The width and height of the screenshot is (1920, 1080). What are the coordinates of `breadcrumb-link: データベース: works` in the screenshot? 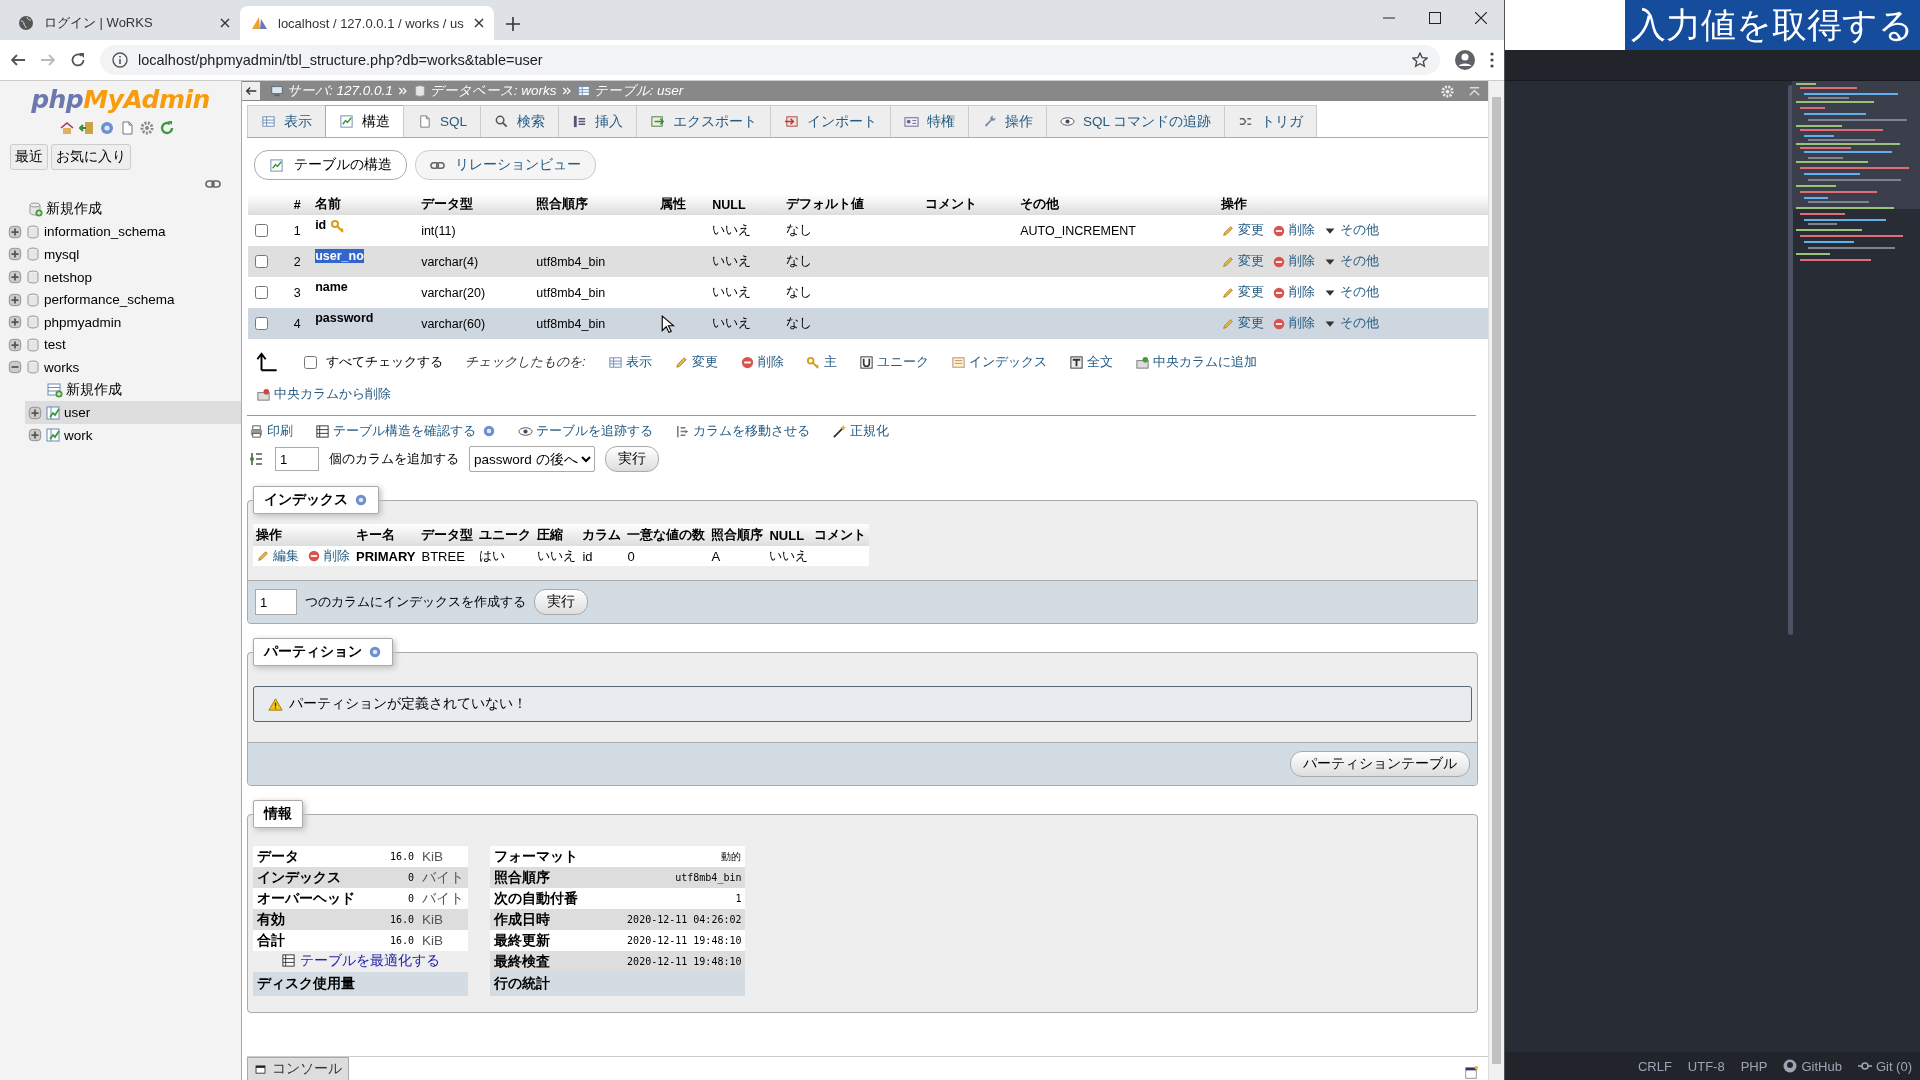 It's located at (484, 91).